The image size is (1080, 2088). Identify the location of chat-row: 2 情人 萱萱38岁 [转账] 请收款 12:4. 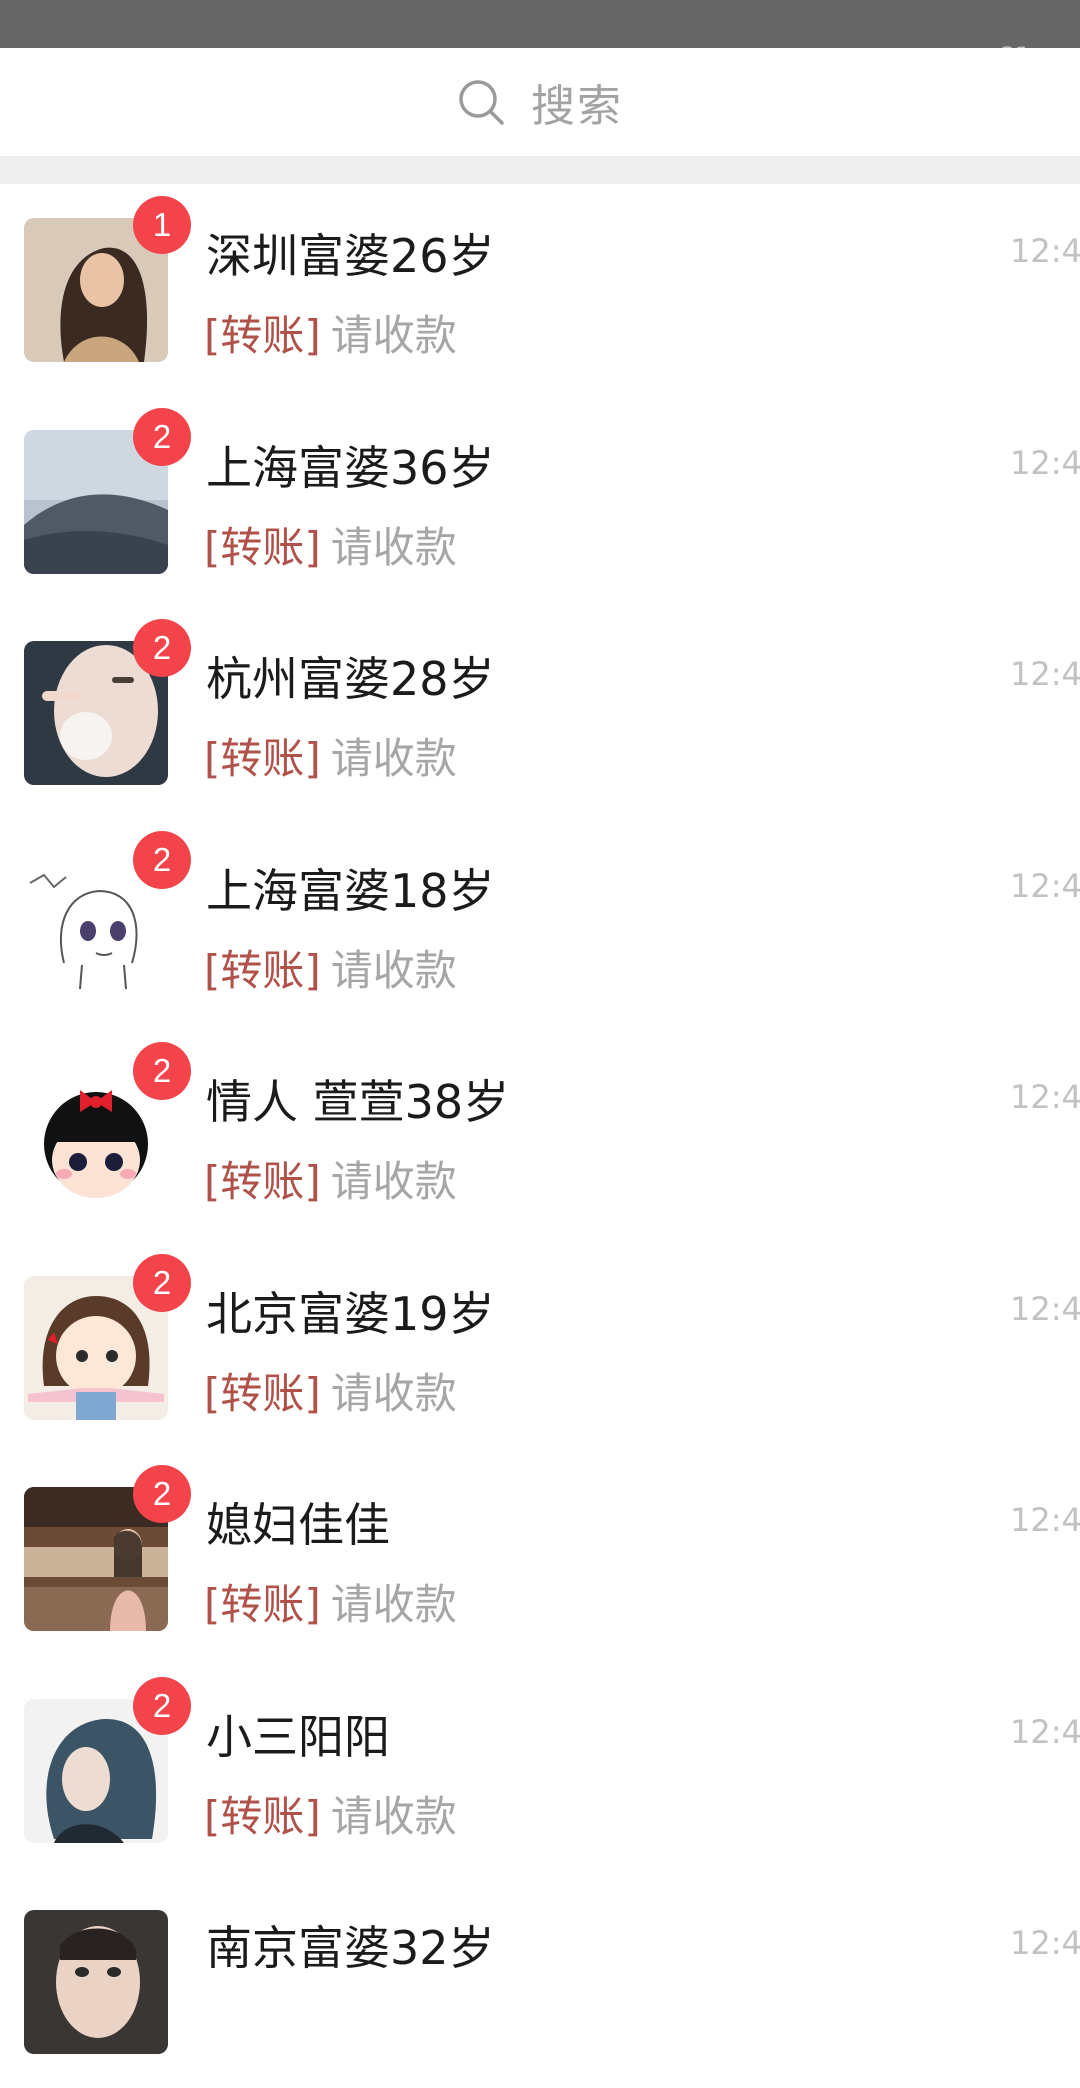
(540, 1136).